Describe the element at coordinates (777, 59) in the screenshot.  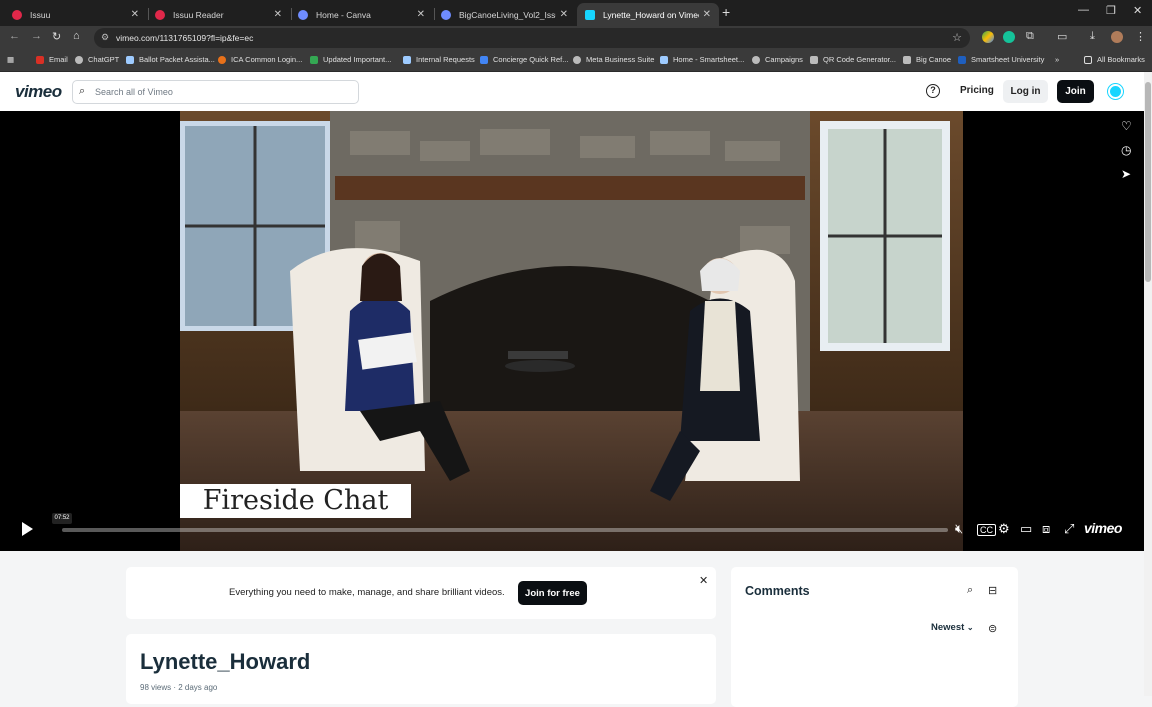
I see `bookmark-campaigns: Campaigns` at that location.